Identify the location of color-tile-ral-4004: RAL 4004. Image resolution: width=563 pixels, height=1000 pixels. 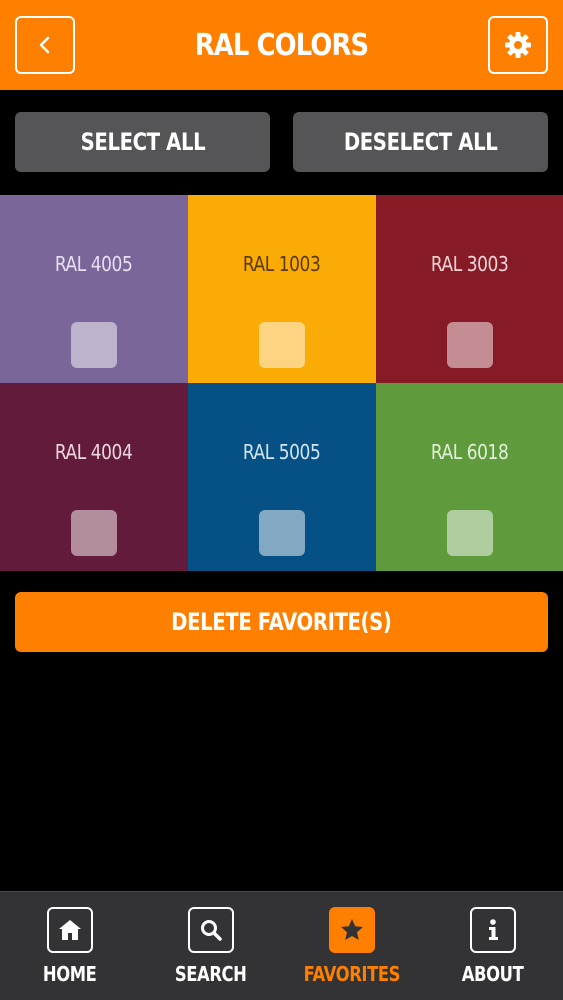
(94, 477).